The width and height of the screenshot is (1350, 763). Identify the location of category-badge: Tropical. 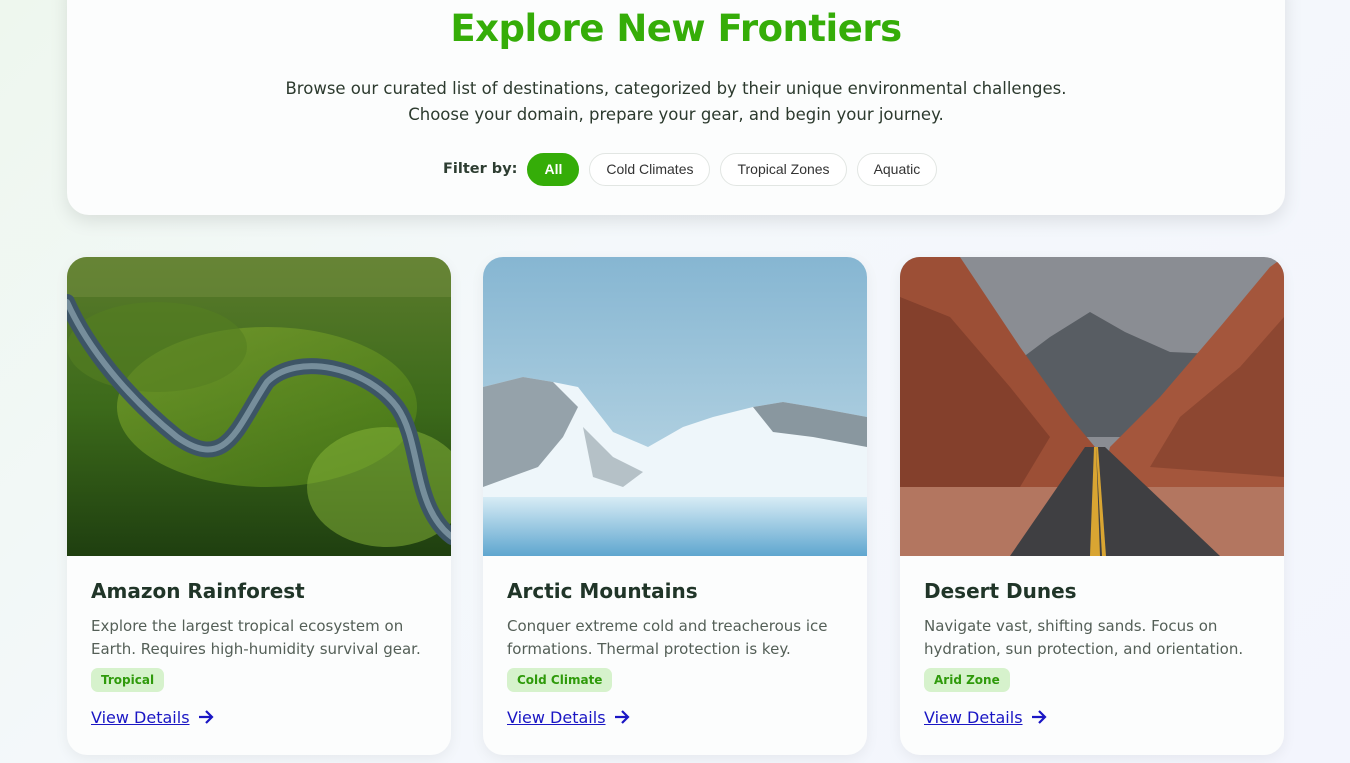
(128, 680).